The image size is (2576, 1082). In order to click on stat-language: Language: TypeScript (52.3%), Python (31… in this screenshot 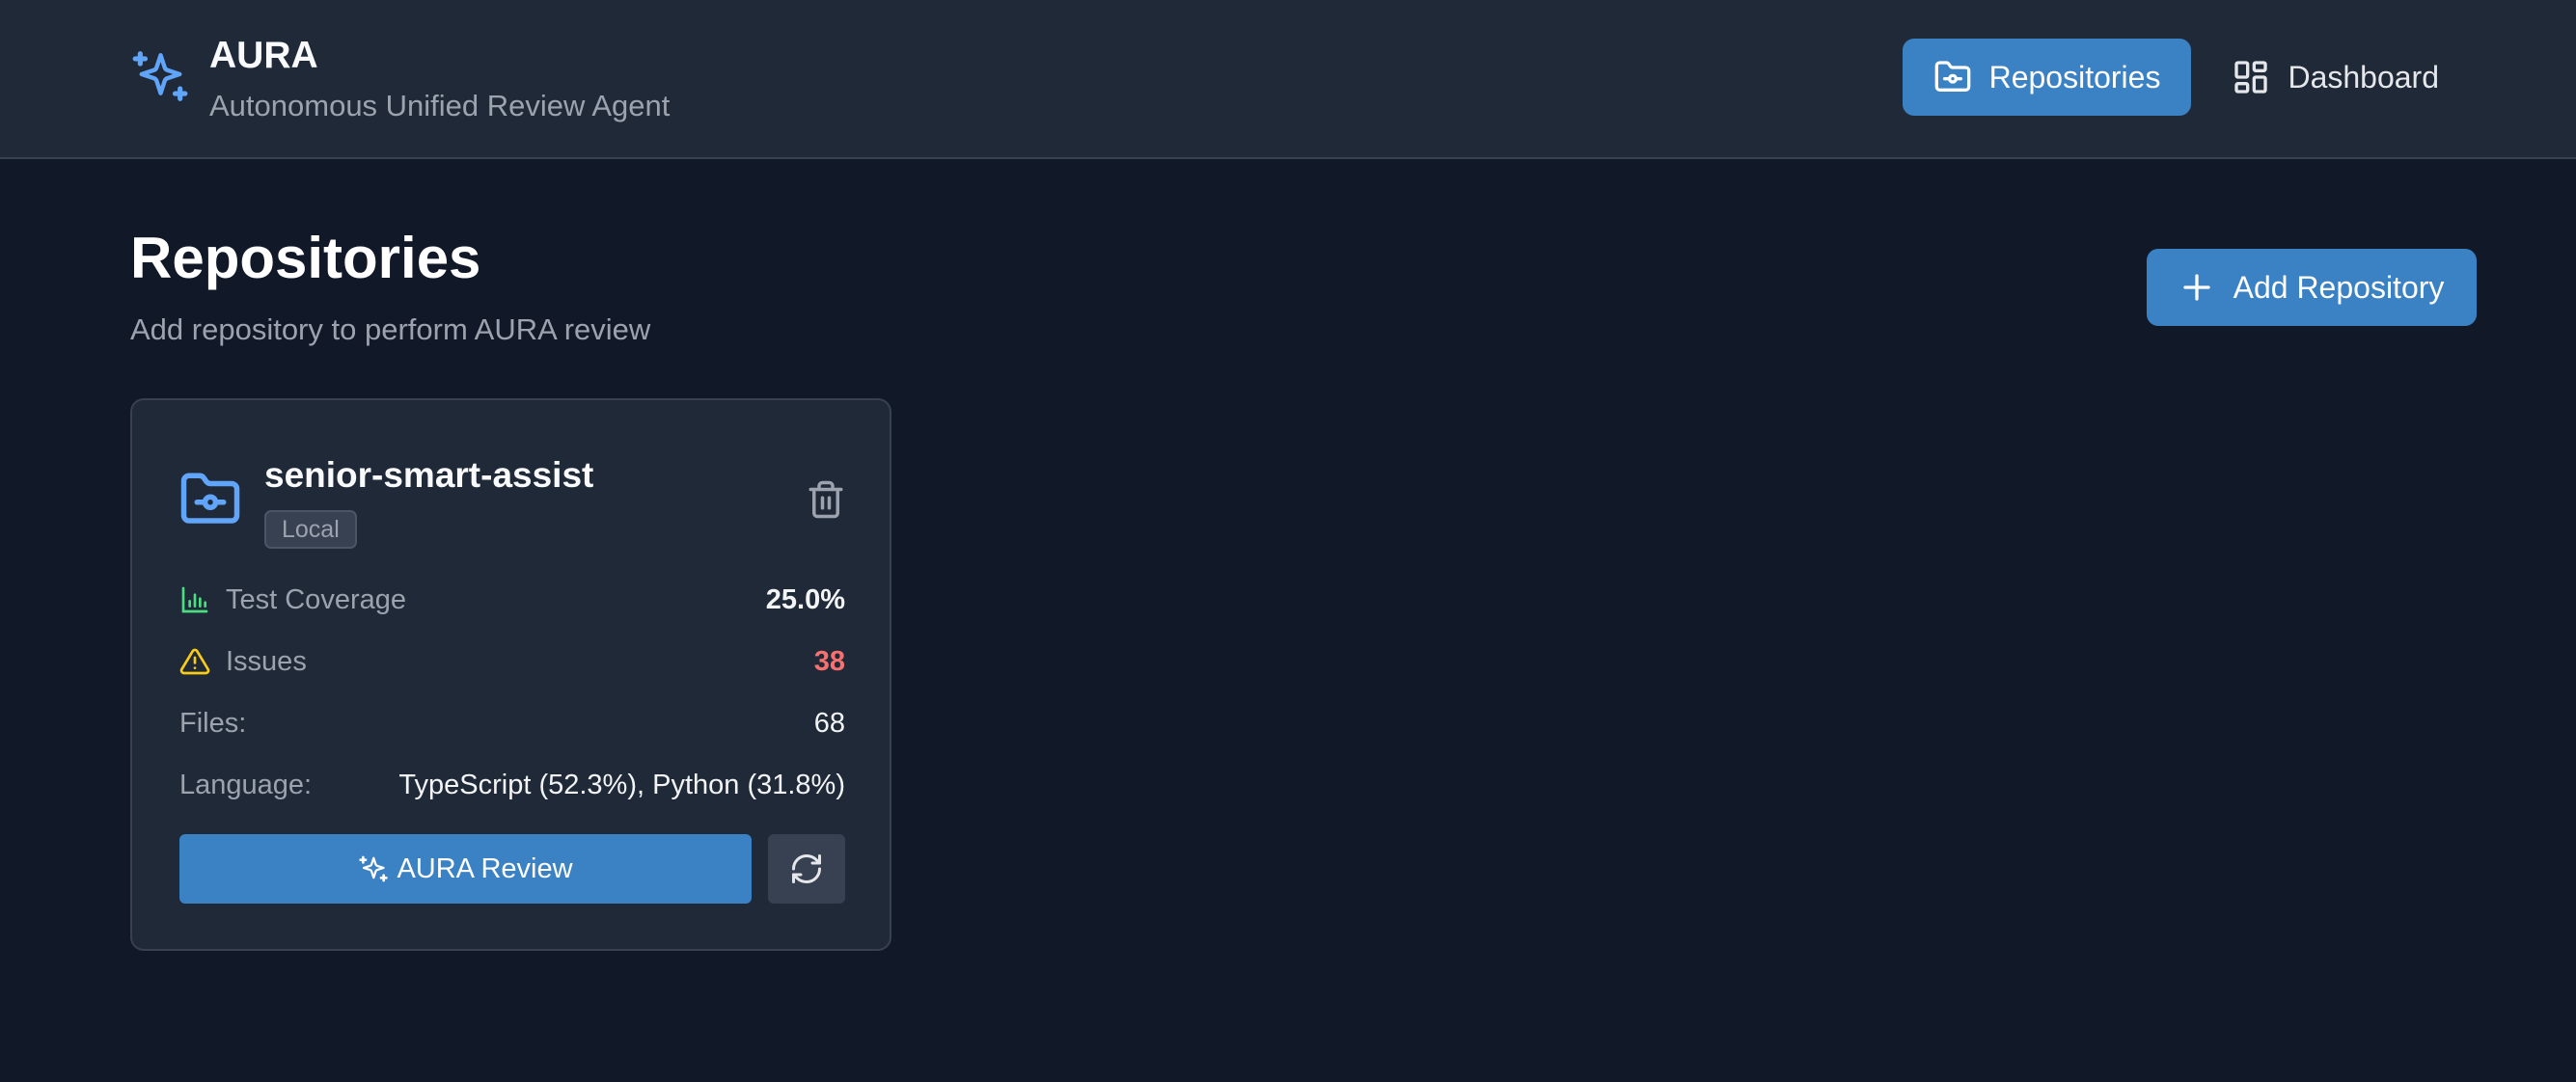, I will do `click(512, 785)`.